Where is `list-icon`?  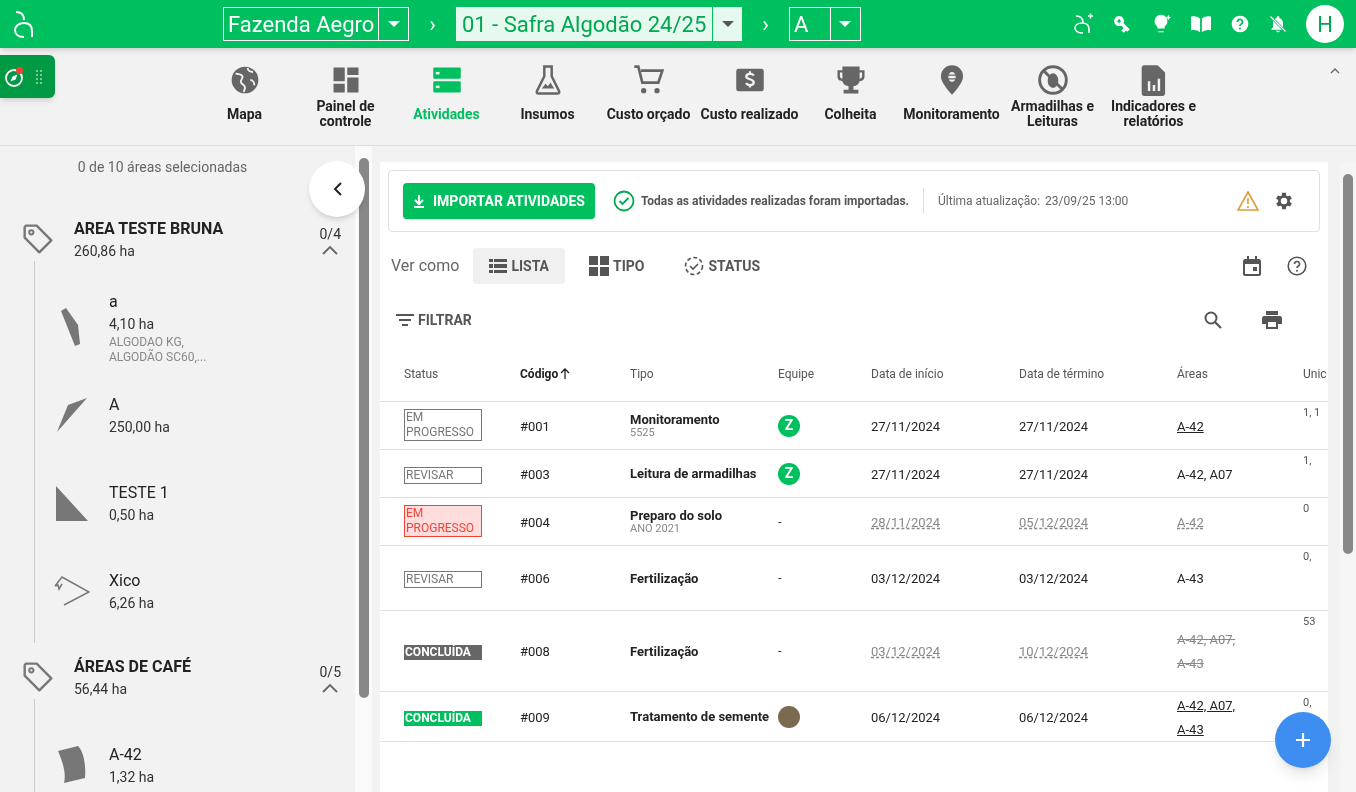
list-icon is located at coordinates (498, 266).